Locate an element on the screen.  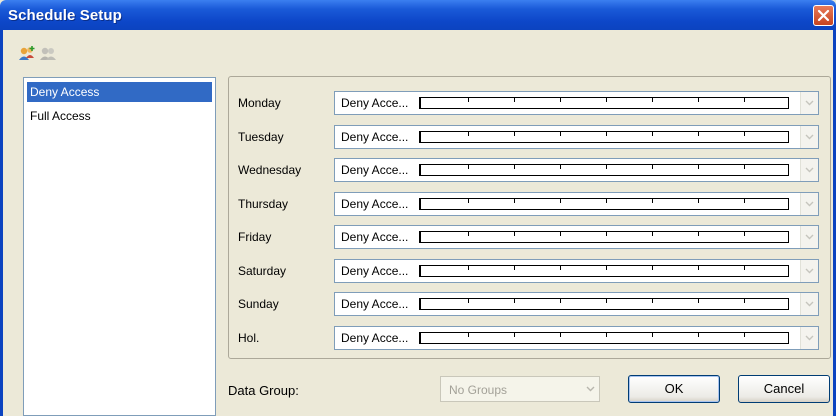
window-title: Schedule Setup is located at coordinates (65, 15).